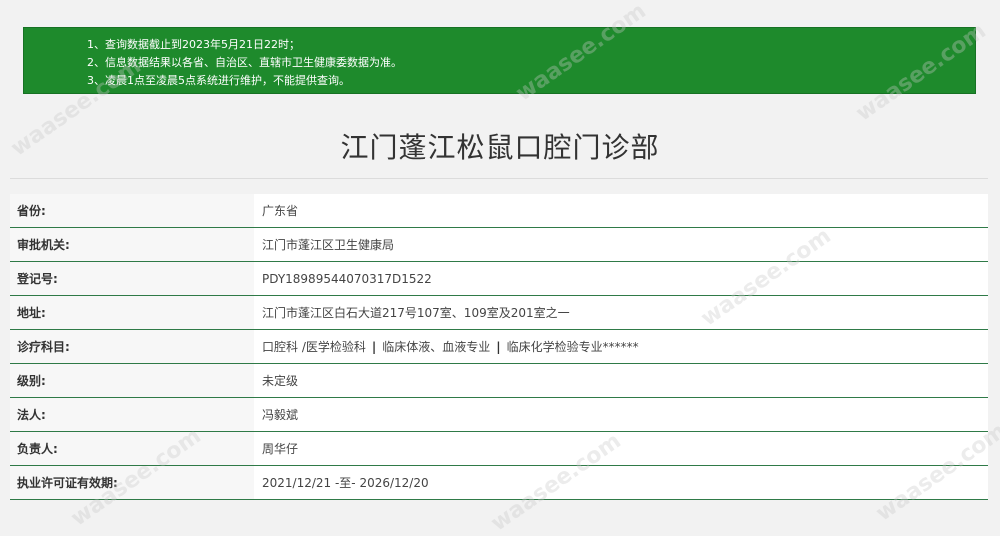 The image size is (1000, 536). Describe the element at coordinates (416, 313) in the screenshot. I see `row-value: 江门市蓬江区白石大道217号107室、109室及201室之一` at that location.